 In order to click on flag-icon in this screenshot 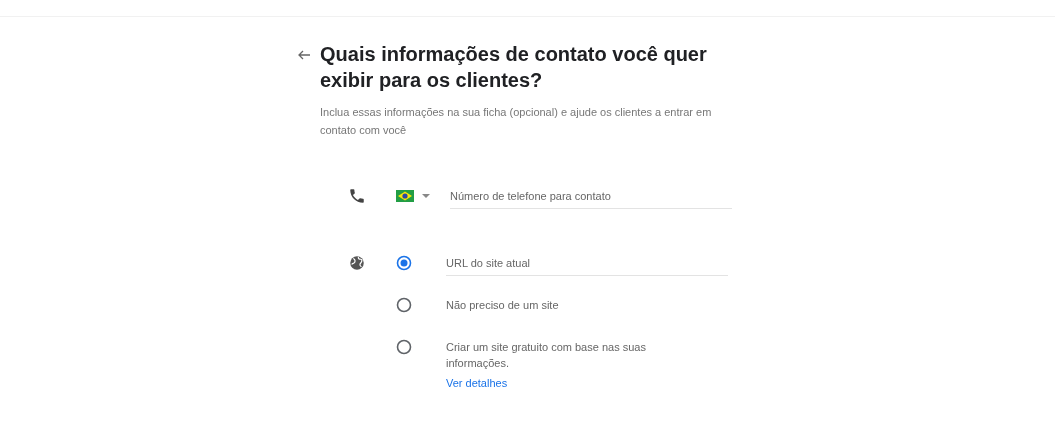, I will do `click(405, 196)`.